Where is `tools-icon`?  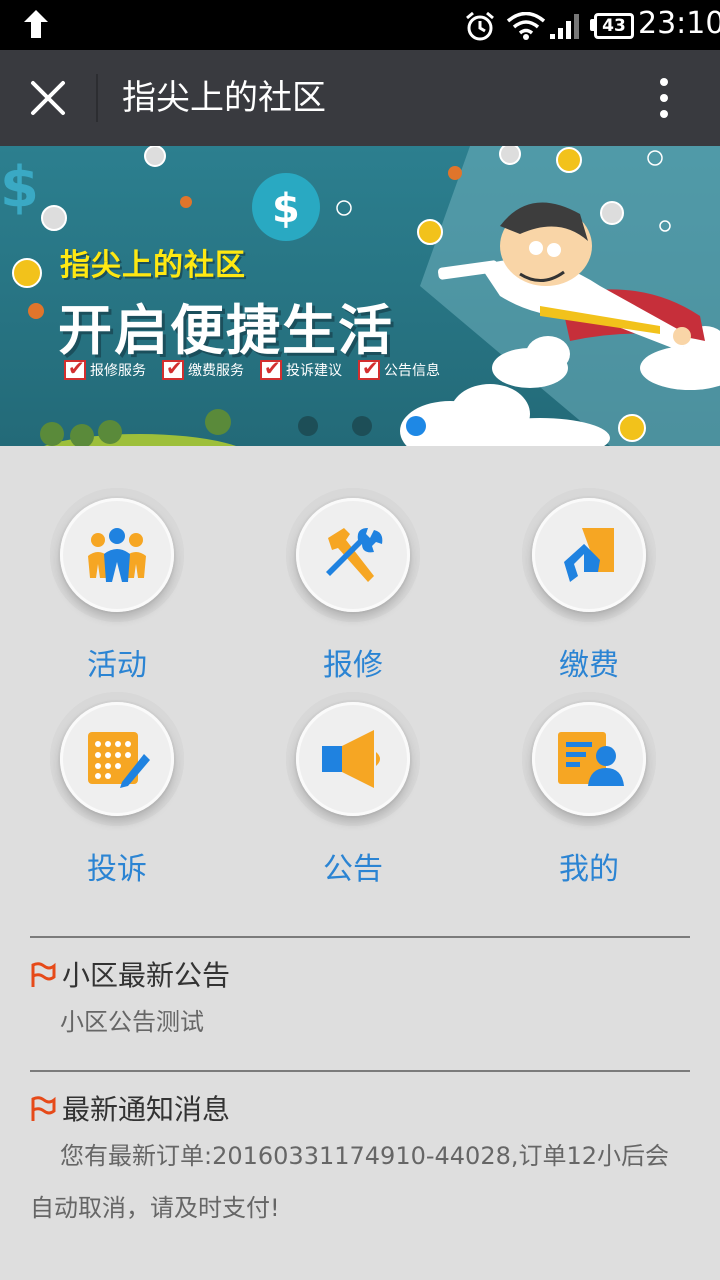
tools-icon is located at coordinates (354, 555).